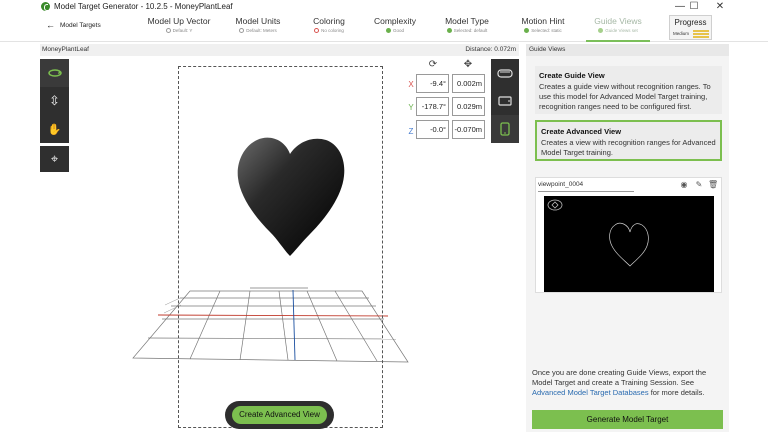 Image resolution: width=768 pixels, height=432 pixels. I want to click on step-model-up-vector: Model Up Vector Default: Y, so click(179, 24).